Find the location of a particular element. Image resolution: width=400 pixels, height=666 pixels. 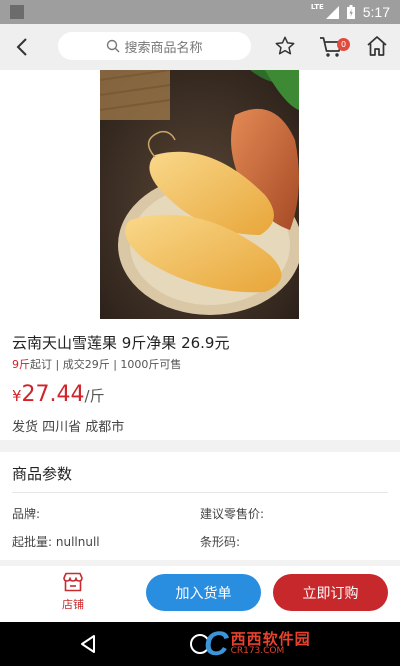

param-brand: 品牌: is located at coordinates (26, 514).